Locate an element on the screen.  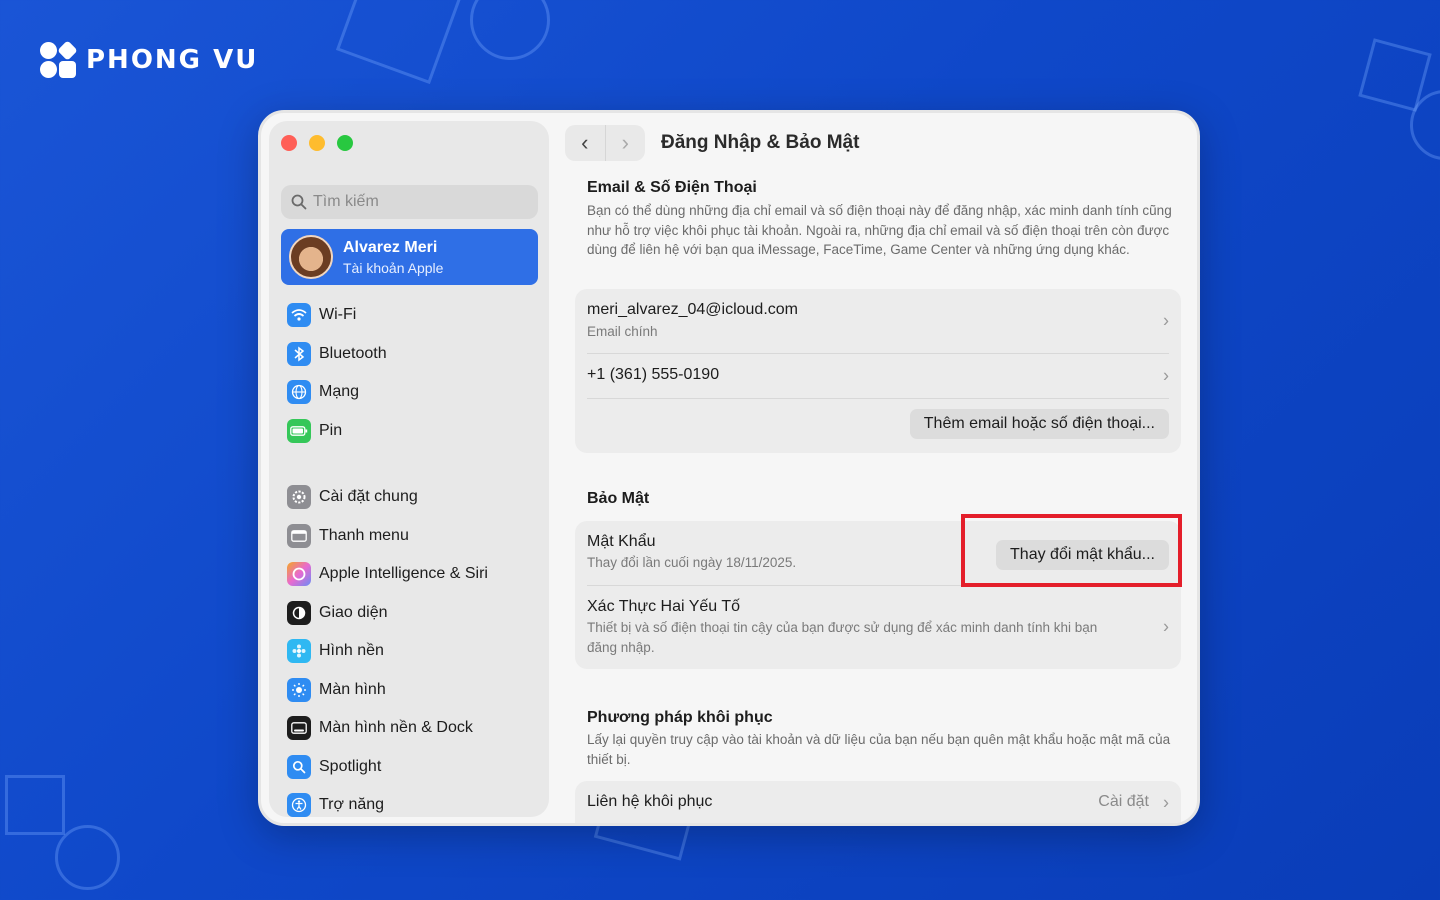
sidebar-item-network: Mạng is located at coordinates (412, 392).